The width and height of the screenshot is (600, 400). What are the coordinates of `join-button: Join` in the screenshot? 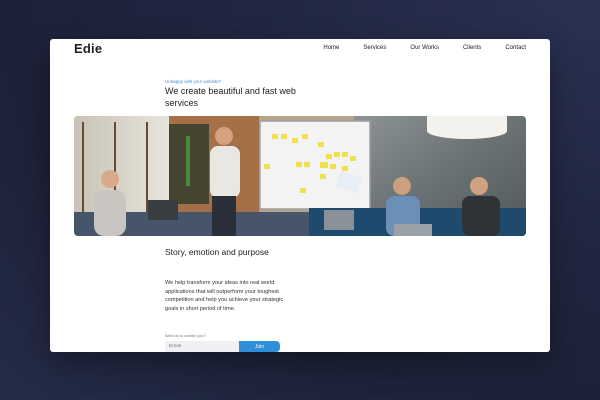 It's located at (259, 346).